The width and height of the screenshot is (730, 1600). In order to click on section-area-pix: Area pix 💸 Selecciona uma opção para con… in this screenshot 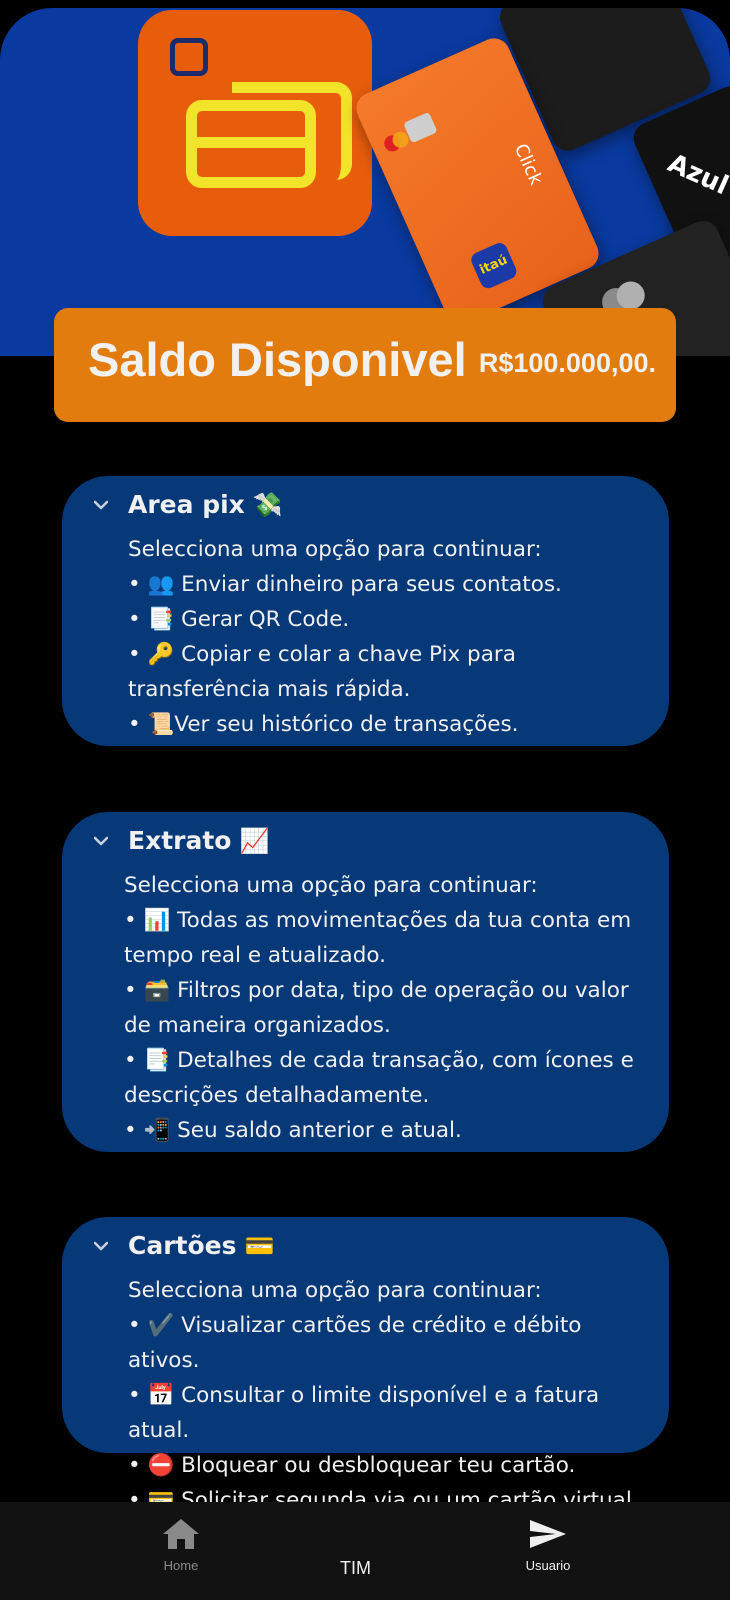, I will do `click(365, 611)`.